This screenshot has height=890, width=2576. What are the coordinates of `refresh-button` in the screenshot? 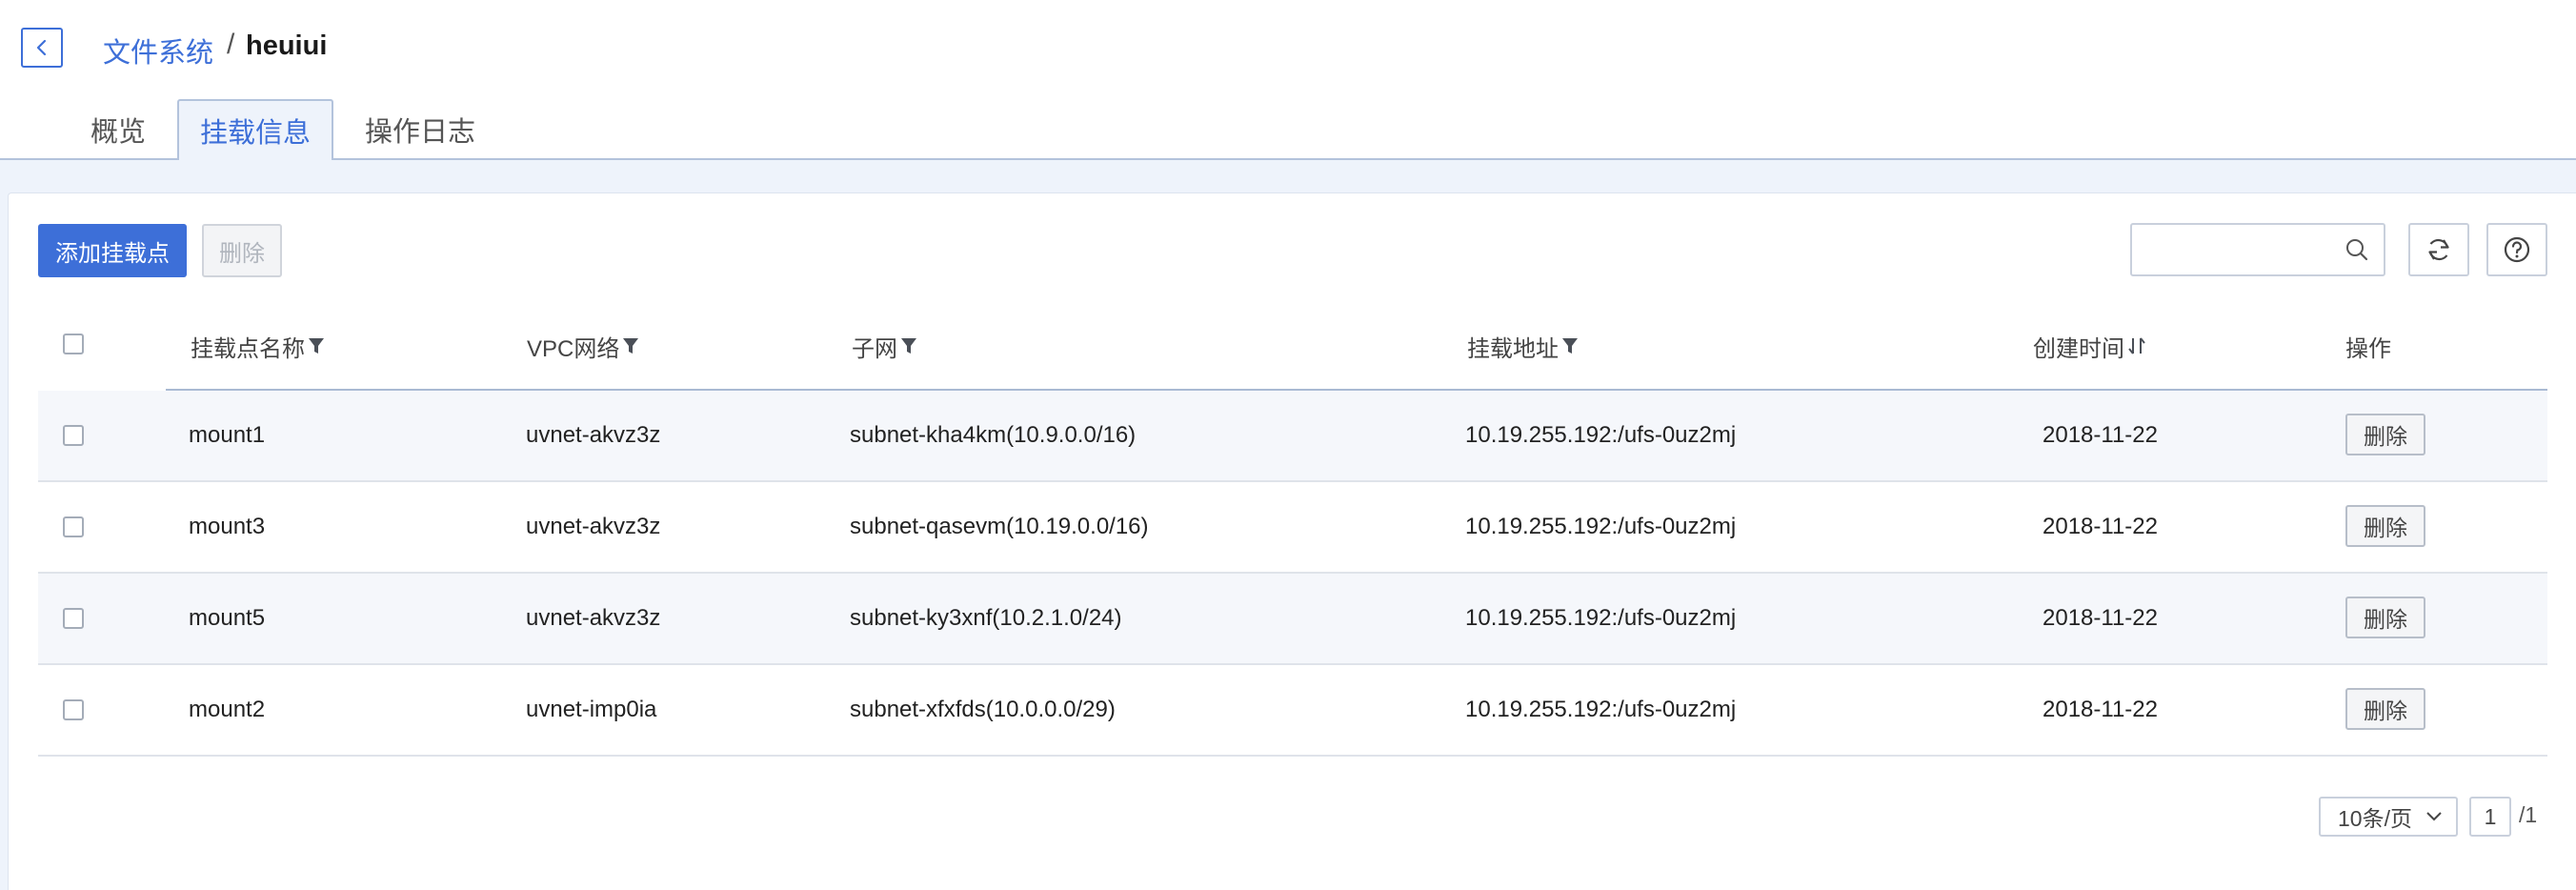 It's located at (2438, 250).